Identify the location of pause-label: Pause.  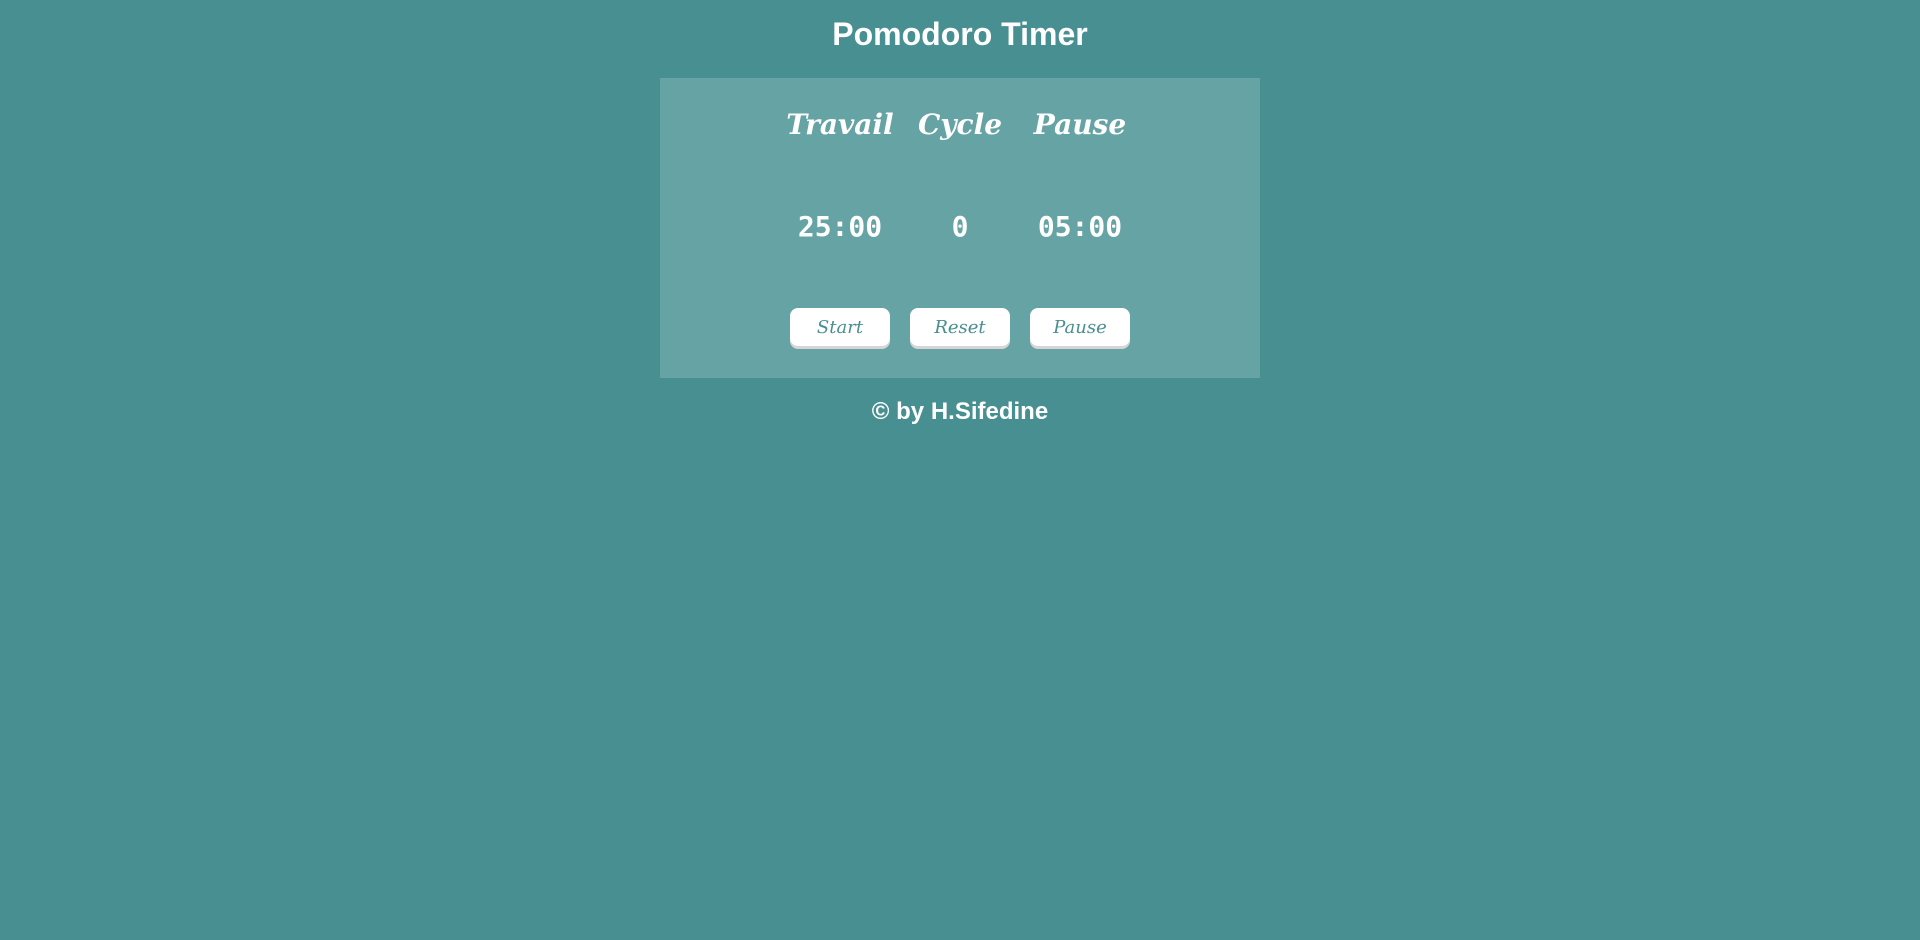
(1080, 124).